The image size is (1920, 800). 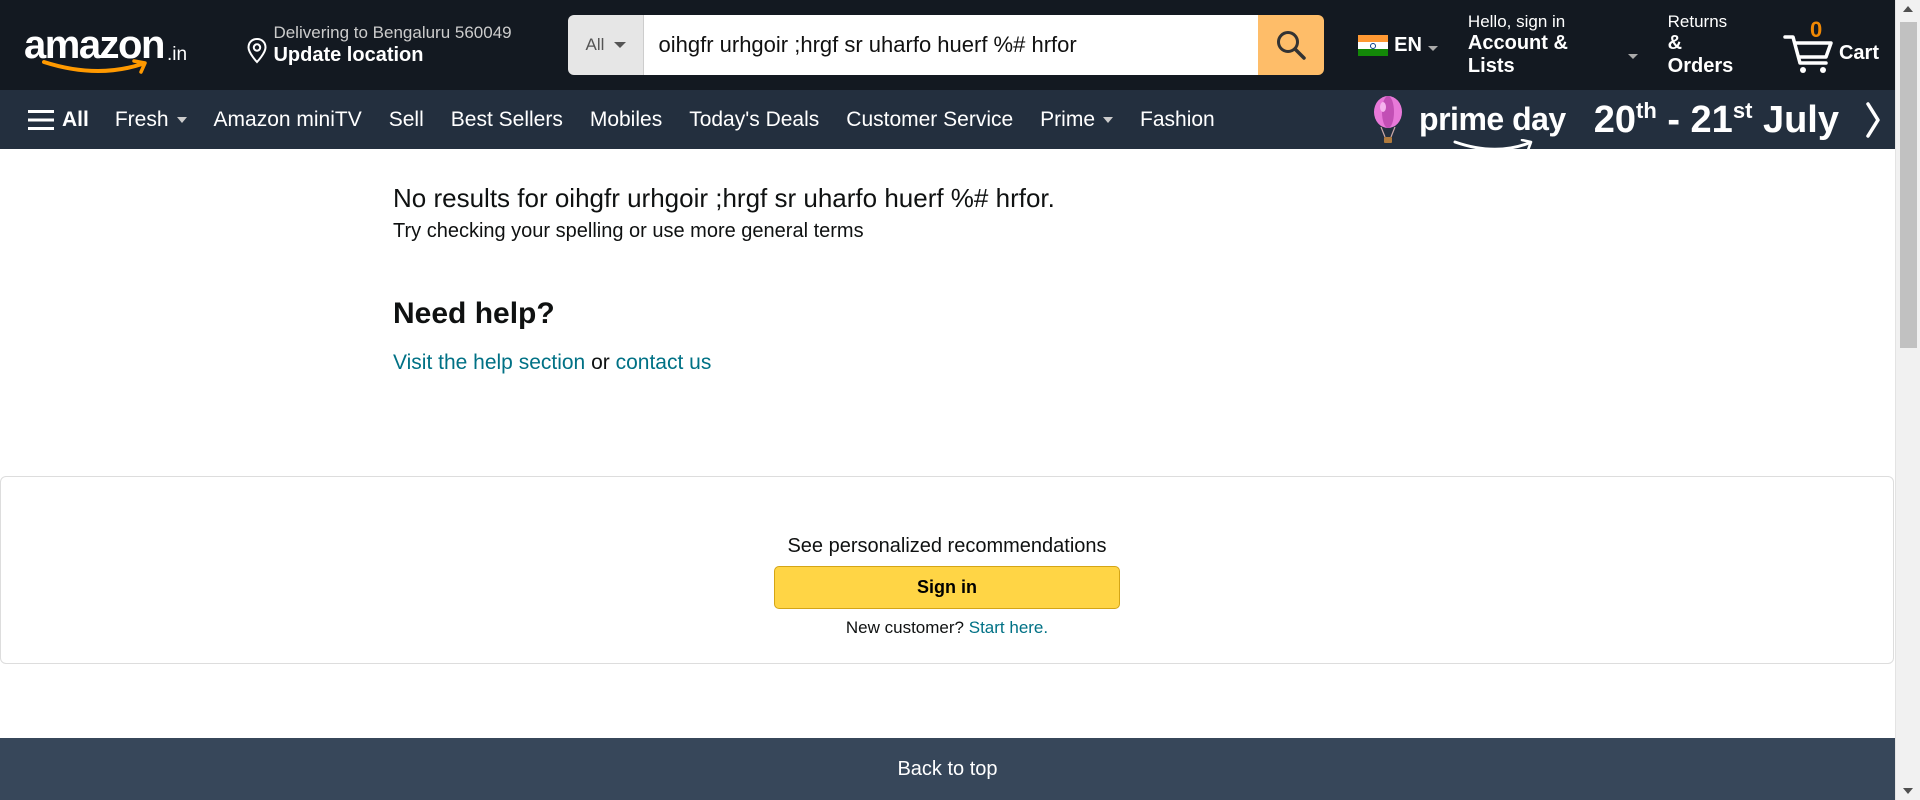 I want to click on nav-item-label: Best Sellers, so click(x=506, y=119).